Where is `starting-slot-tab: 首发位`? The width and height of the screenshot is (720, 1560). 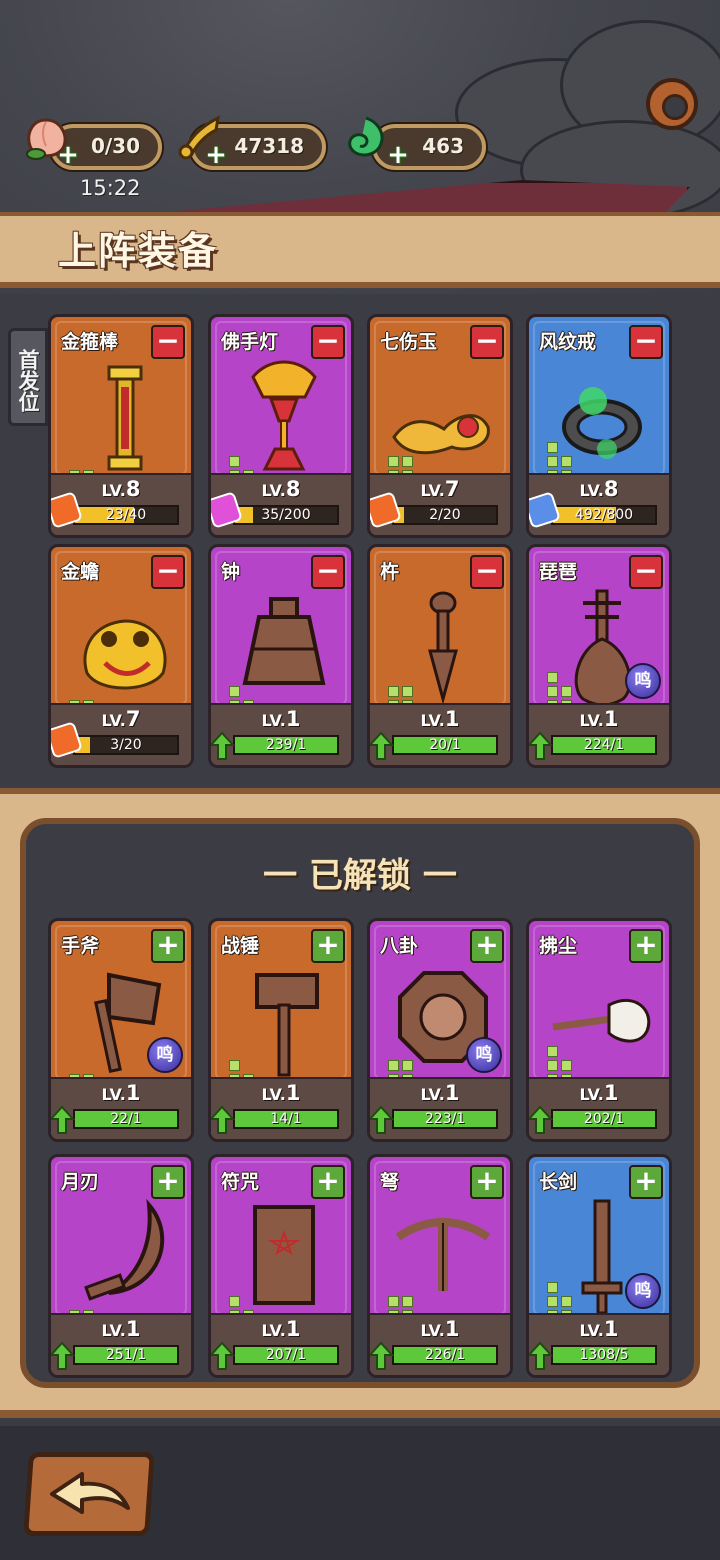 starting-slot-tab: 首发位 is located at coordinates (28, 377).